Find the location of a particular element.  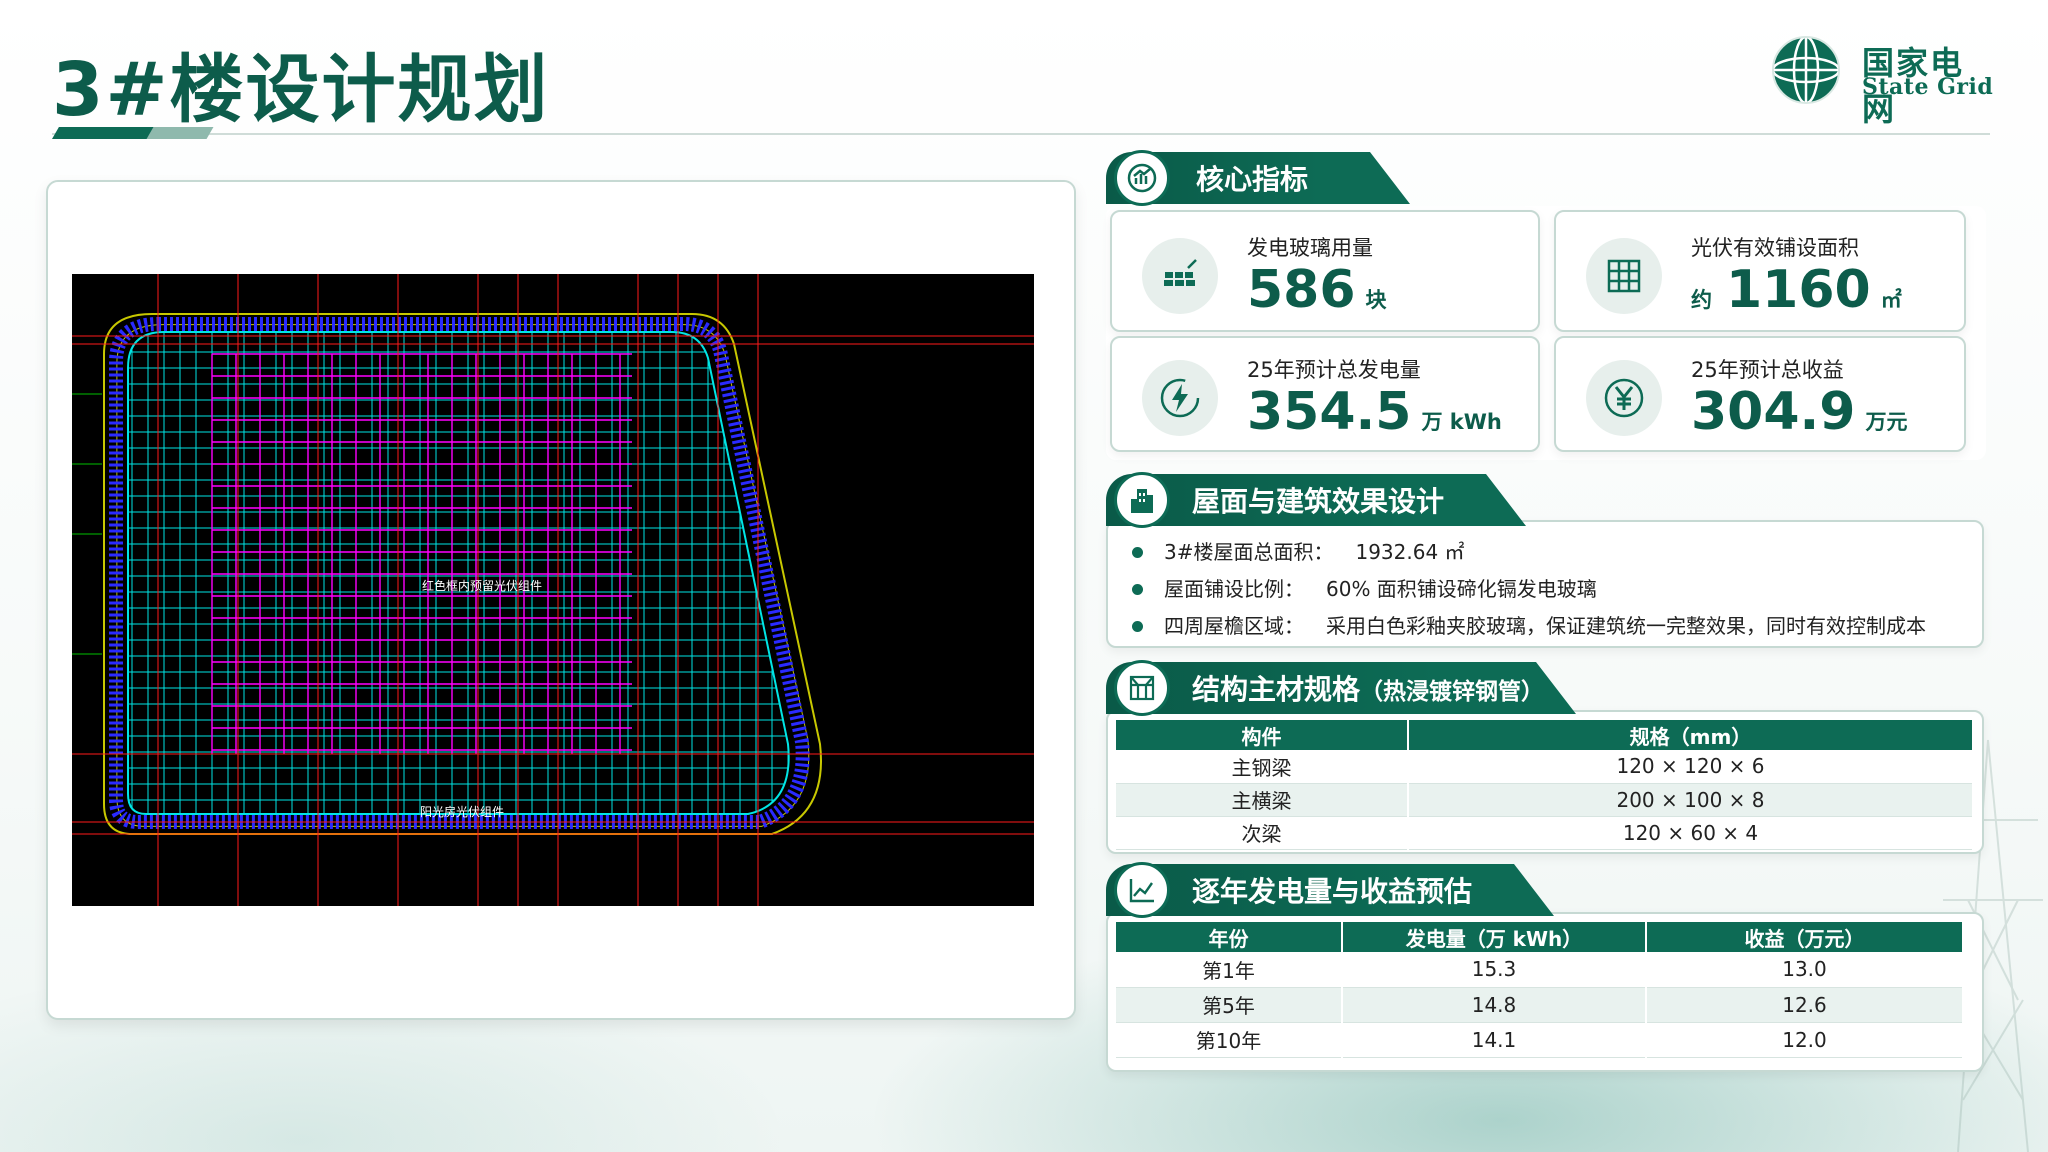

table-row: 主横梁 200 × 100 × 8 is located at coordinates (1545, 800).